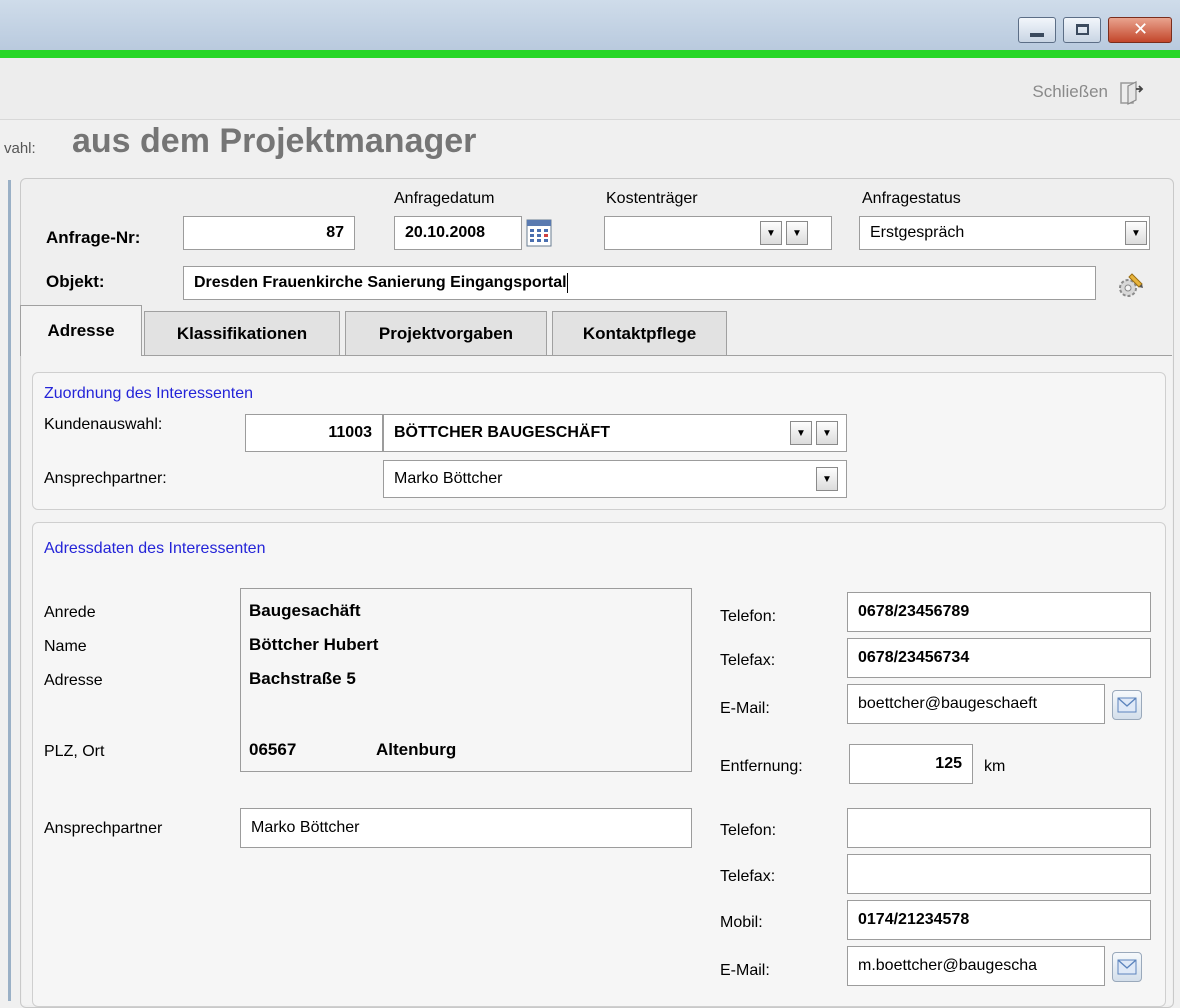 The image size is (1180, 1008). Describe the element at coordinates (748, 830) in the screenshot. I see `ap-telefon-label: Telefon:` at that location.